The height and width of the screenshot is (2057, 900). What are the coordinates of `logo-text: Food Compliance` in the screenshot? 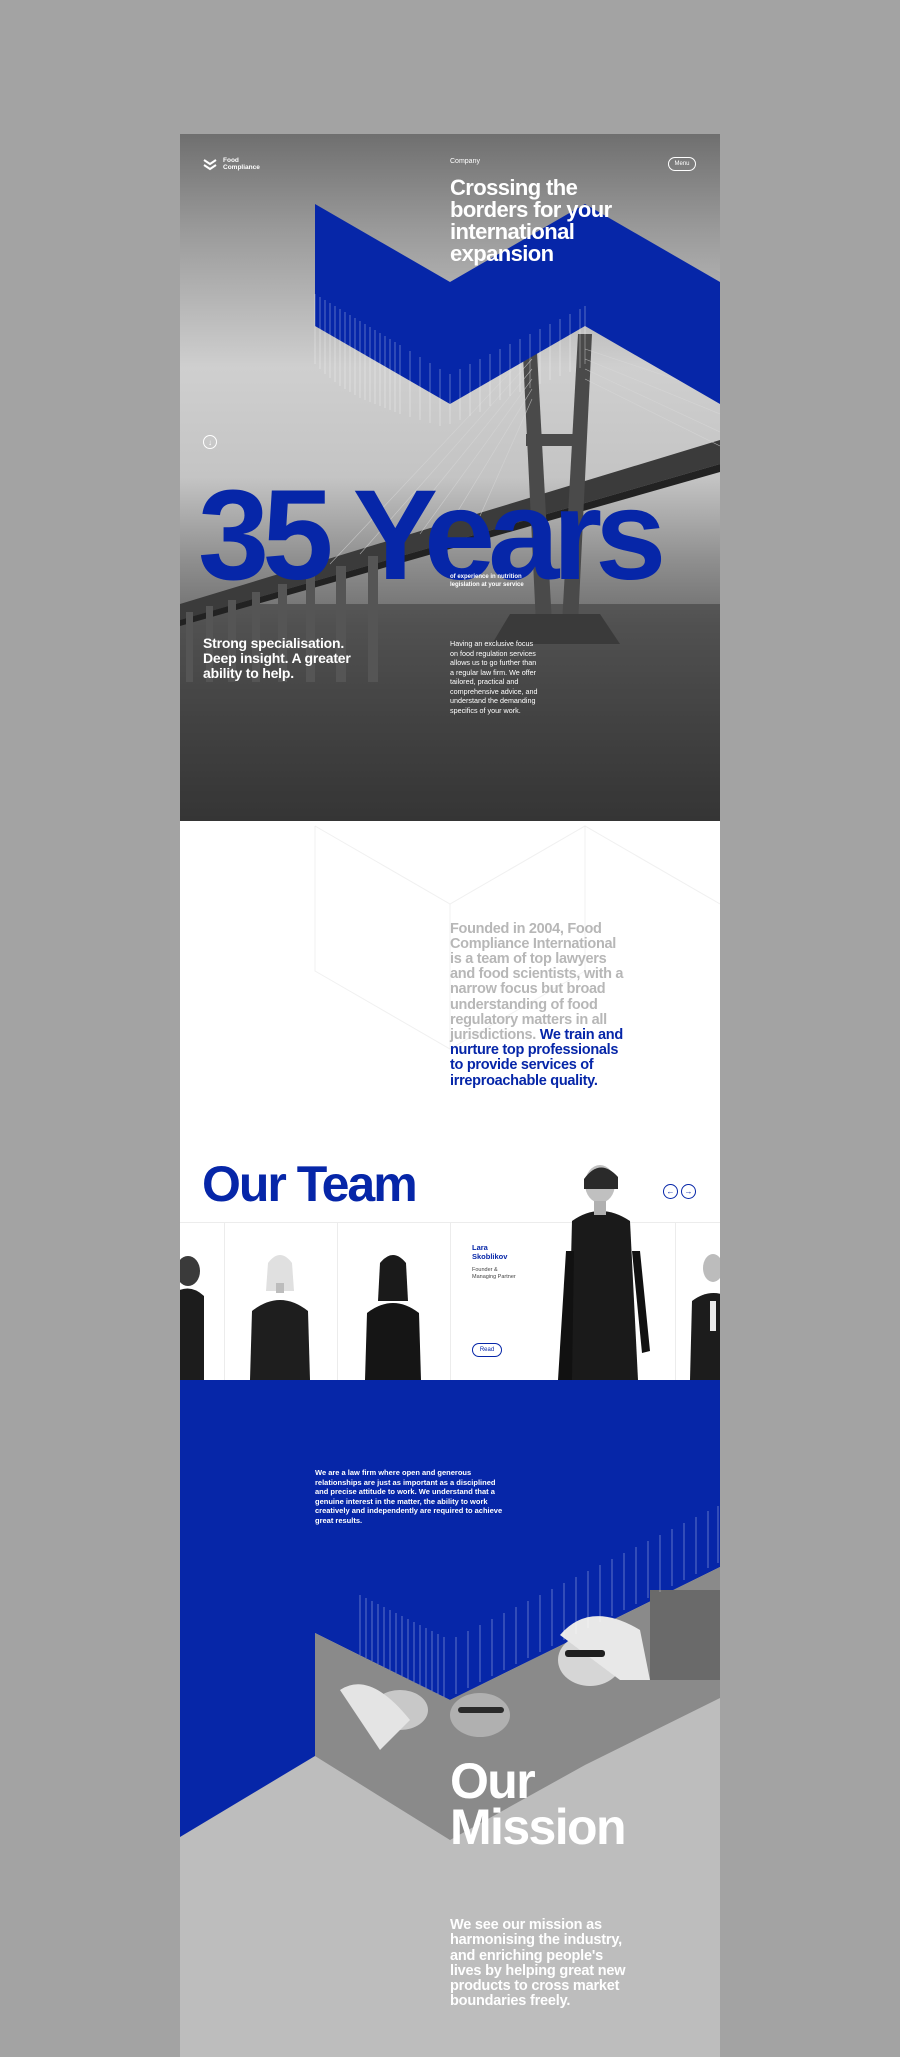 It's located at (241, 164).